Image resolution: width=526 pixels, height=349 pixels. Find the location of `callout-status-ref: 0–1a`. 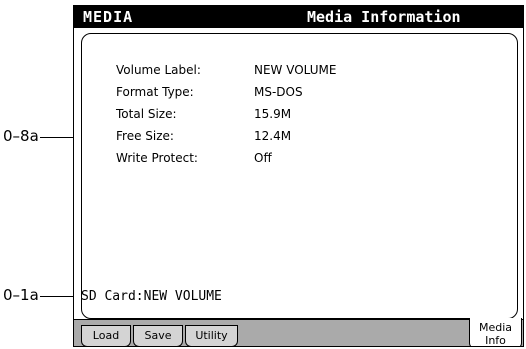

callout-status-ref: 0–1a is located at coordinates (21, 295).